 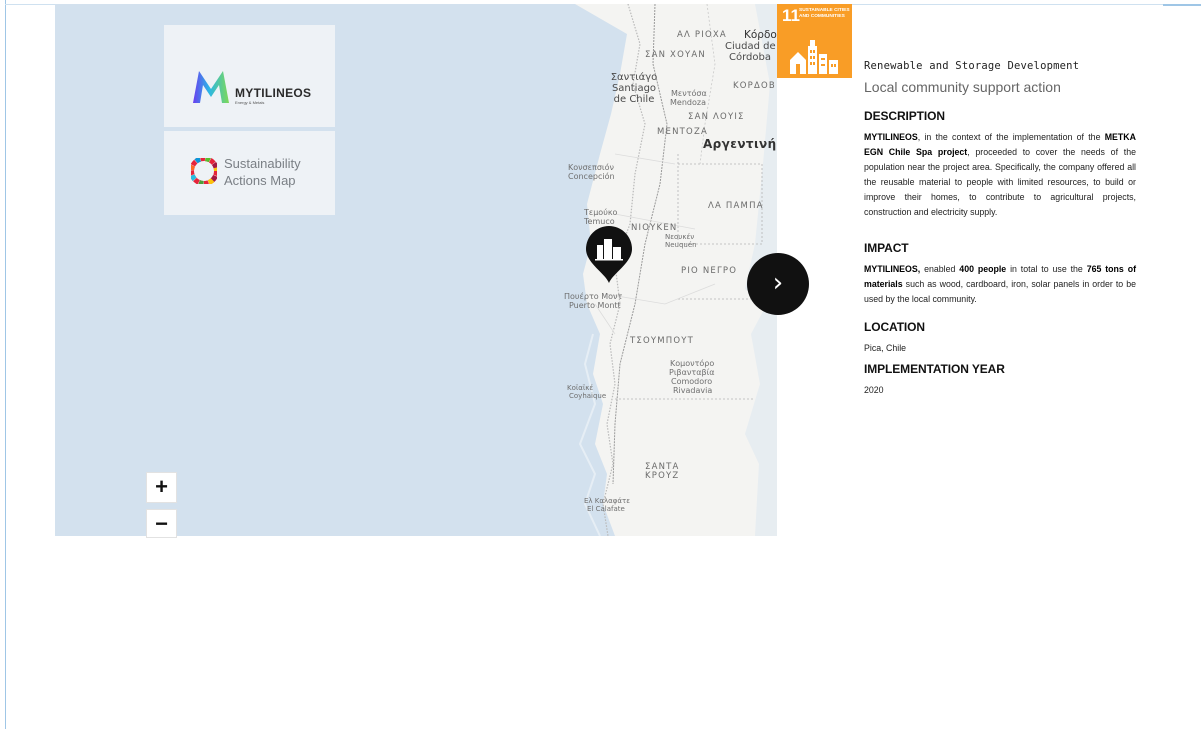 I want to click on map-label: Κομοντόρο, so click(x=692, y=363).